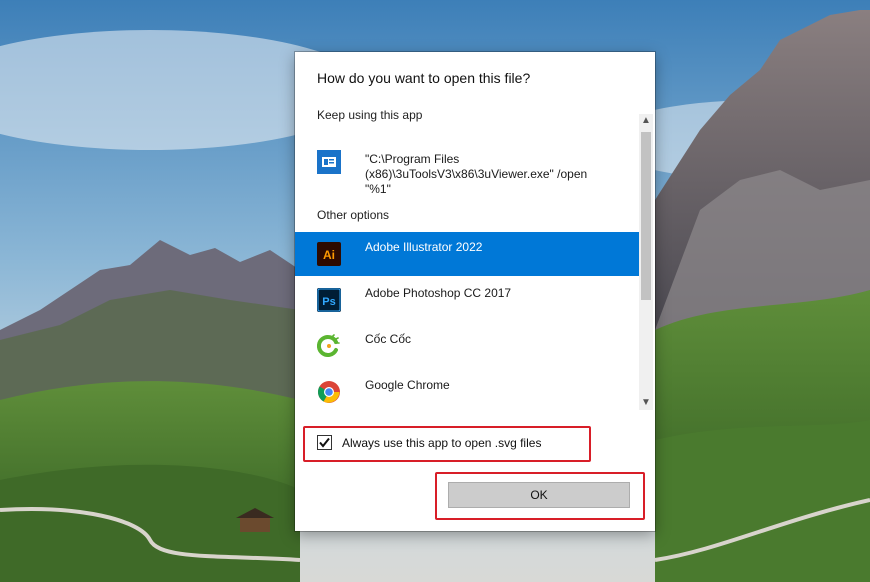 This screenshot has height=582, width=870. Describe the element at coordinates (424, 78) in the screenshot. I see `dialog-title: How do you want to open this file?` at that location.